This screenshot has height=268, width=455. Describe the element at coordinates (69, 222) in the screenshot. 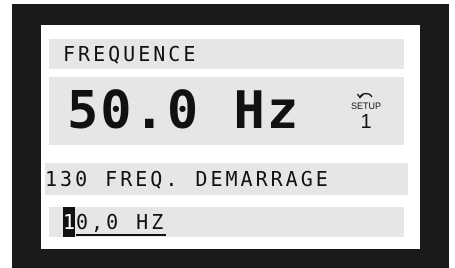

I see `edit-cursor: 1` at that location.